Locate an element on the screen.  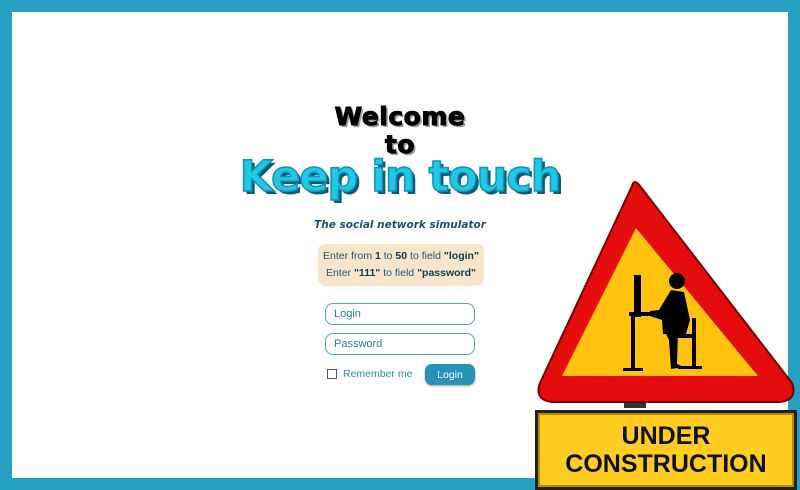
hint-line-2: Enter "111" to field "password" is located at coordinates (401, 273).